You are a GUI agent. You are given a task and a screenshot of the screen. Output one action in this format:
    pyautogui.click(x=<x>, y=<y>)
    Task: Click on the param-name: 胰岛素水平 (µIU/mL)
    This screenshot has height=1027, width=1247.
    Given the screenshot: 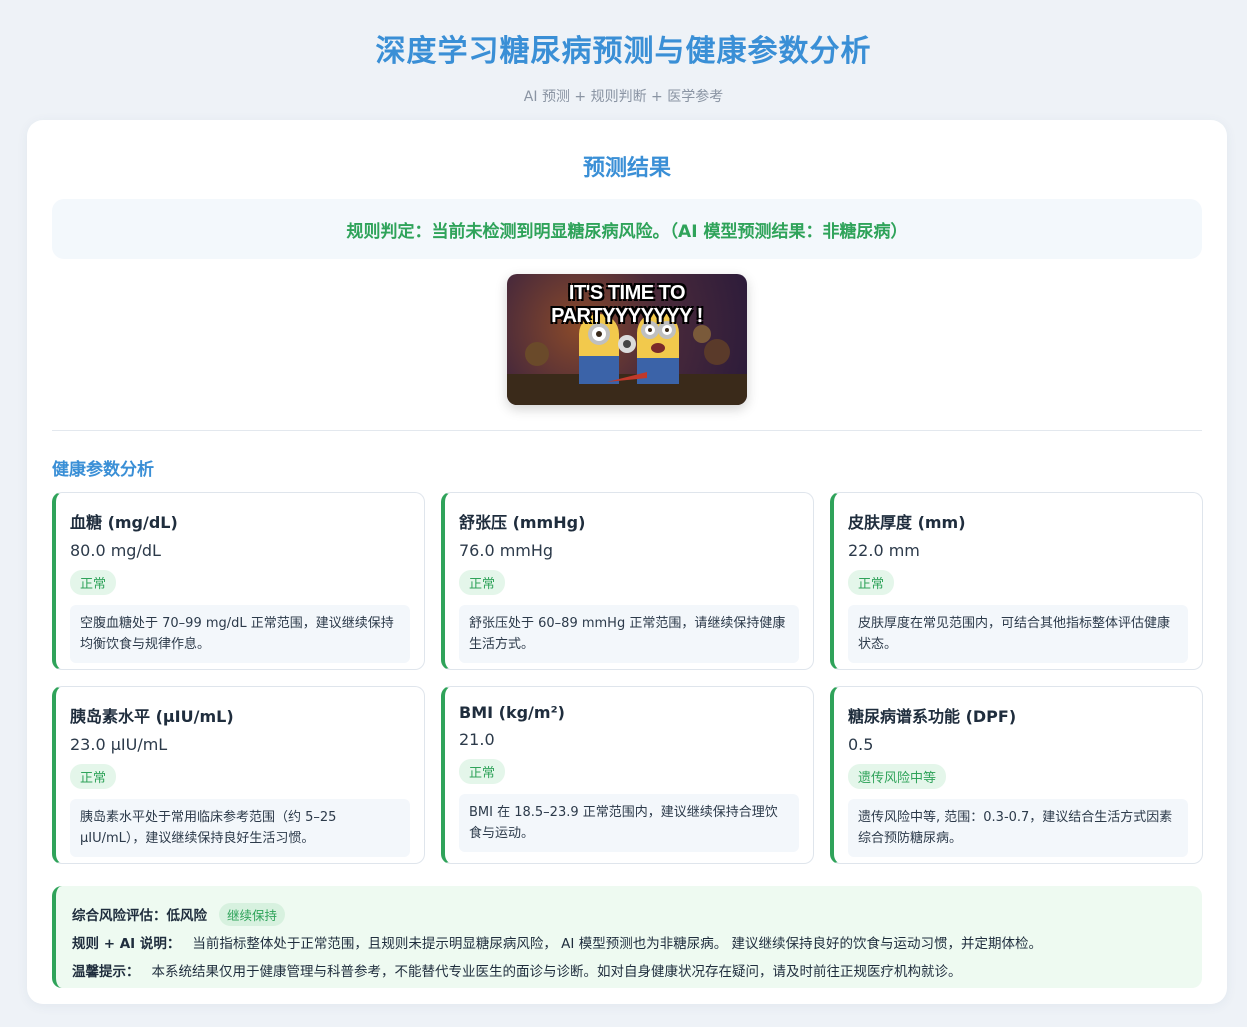 What is the action you would take?
    pyautogui.click(x=152, y=716)
    